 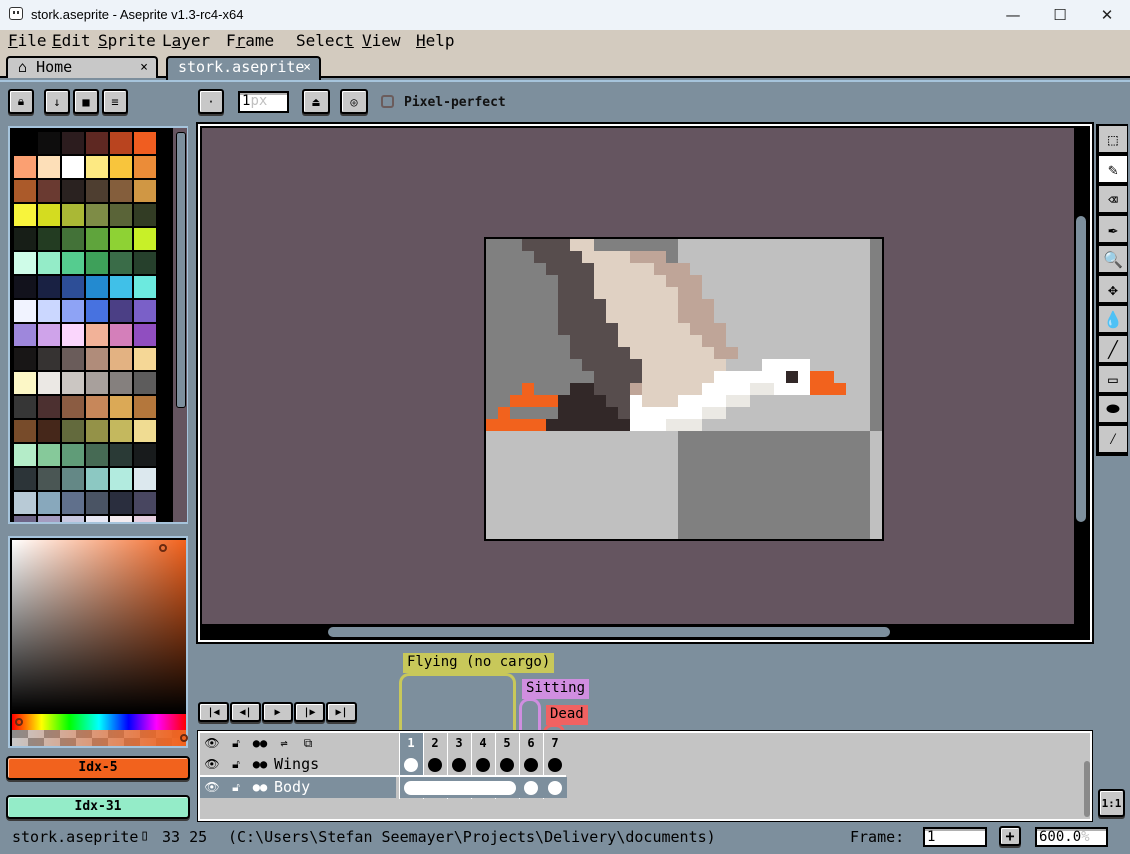 I want to click on line-tool: ╱, so click(x=1113, y=350).